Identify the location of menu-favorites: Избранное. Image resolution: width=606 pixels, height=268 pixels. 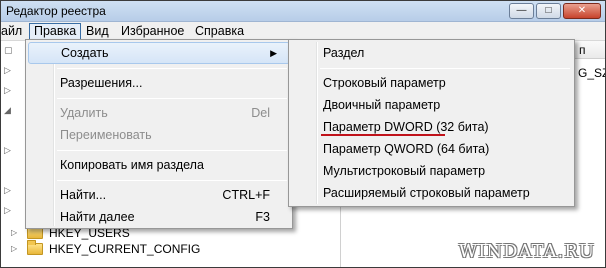
(152, 31).